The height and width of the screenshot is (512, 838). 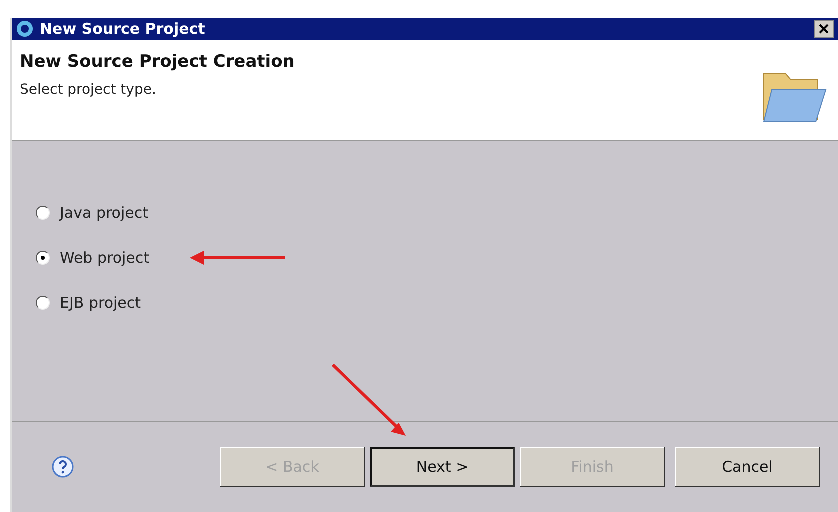 I want to click on close-button, so click(x=824, y=29).